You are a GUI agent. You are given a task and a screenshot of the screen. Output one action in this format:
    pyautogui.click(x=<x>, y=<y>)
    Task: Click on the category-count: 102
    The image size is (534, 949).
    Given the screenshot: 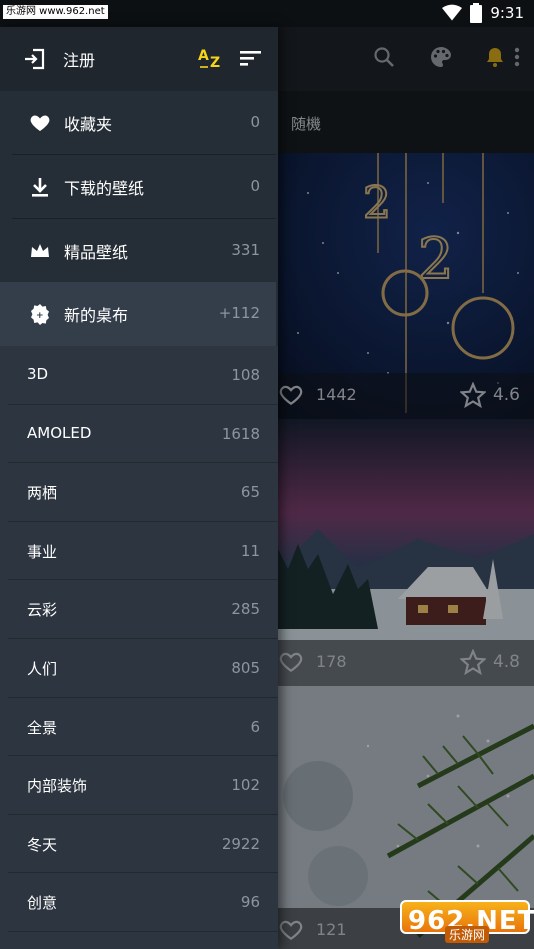 What is the action you would take?
    pyautogui.click(x=245, y=785)
    